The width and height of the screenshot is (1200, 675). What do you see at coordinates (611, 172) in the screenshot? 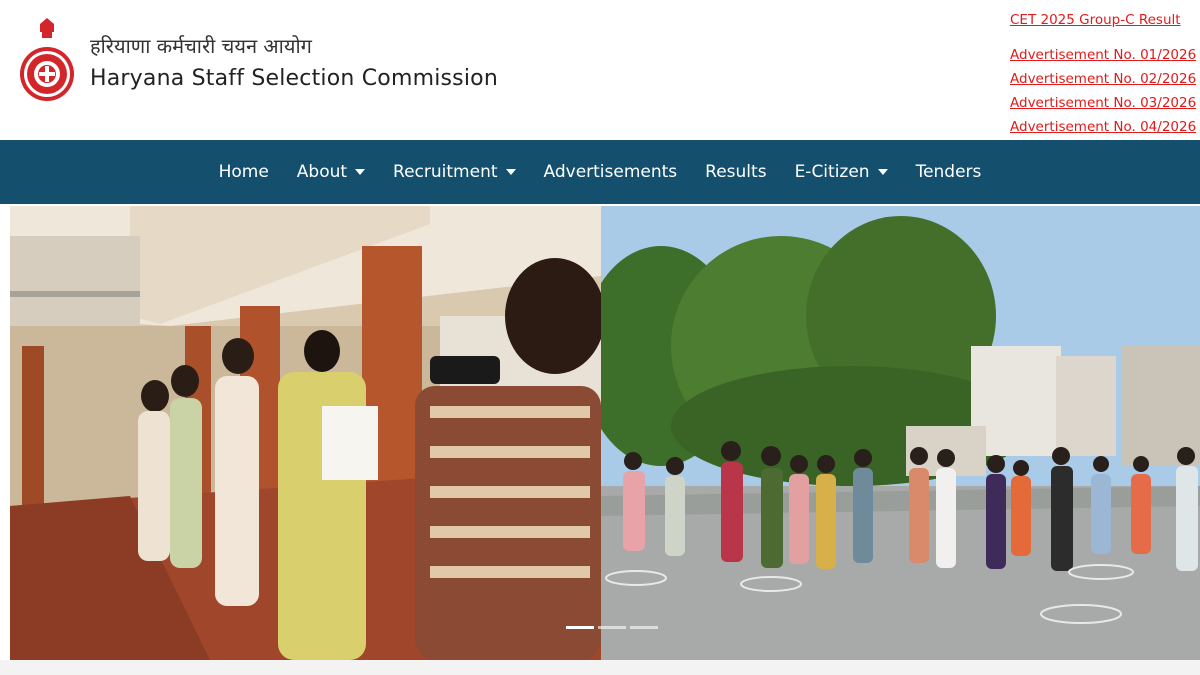
I see `nav-item-advertisements: Advertisements` at bounding box center [611, 172].